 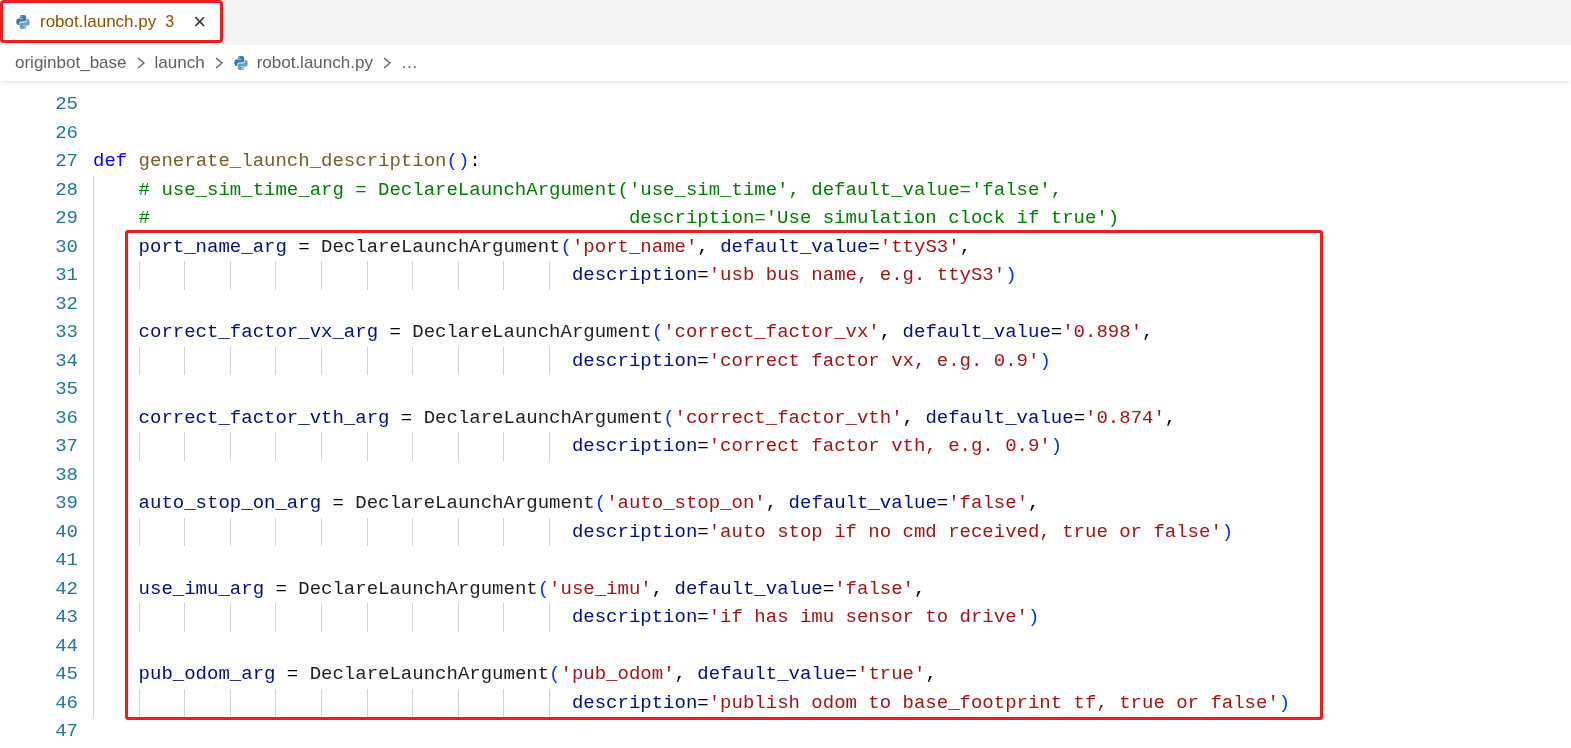 What do you see at coordinates (98, 21) in the screenshot?
I see `tab-title: robot.launch.py` at bounding box center [98, 21].